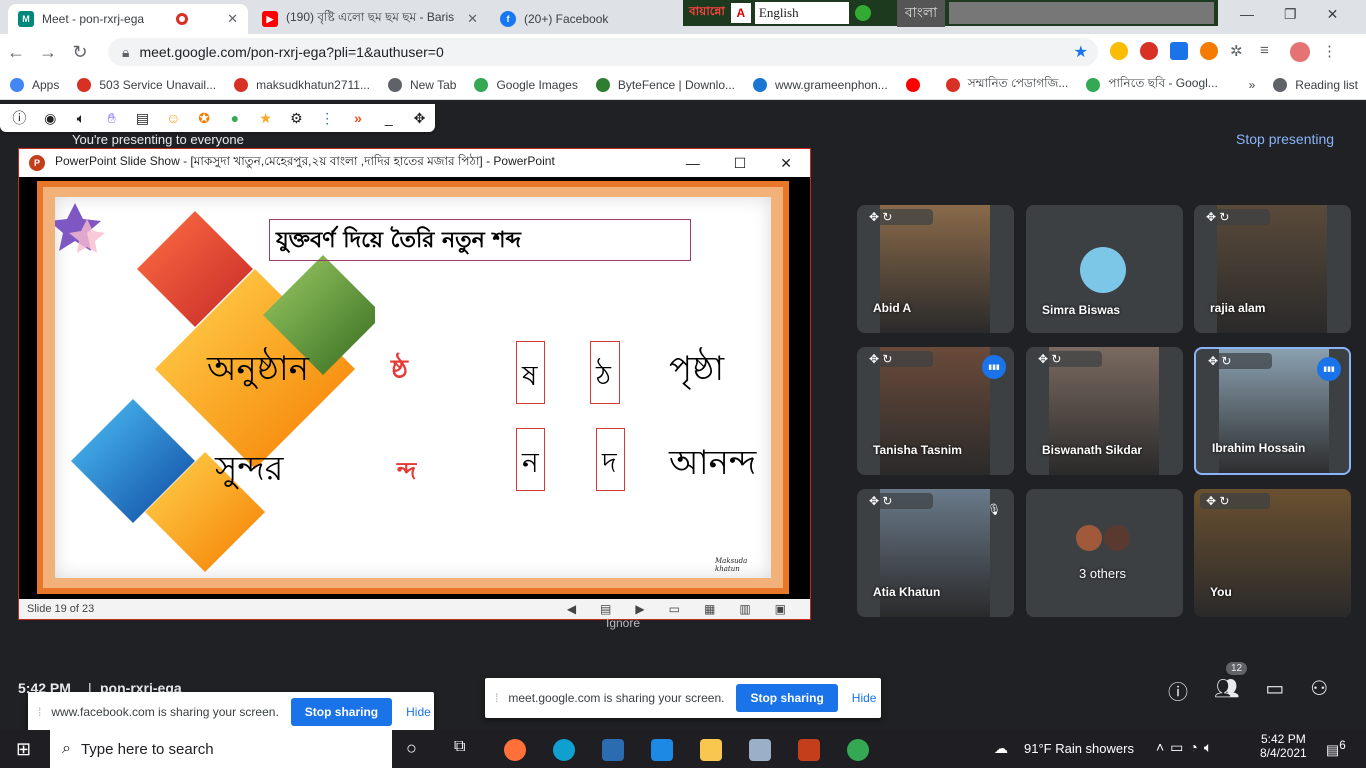 The height and width of the screenshot is (768, 1366). What do you see at coordinates (1079, 748) in the screenshot?
I see `weather-text: 91°F Rain showers` at bounding box center [1079, 748].